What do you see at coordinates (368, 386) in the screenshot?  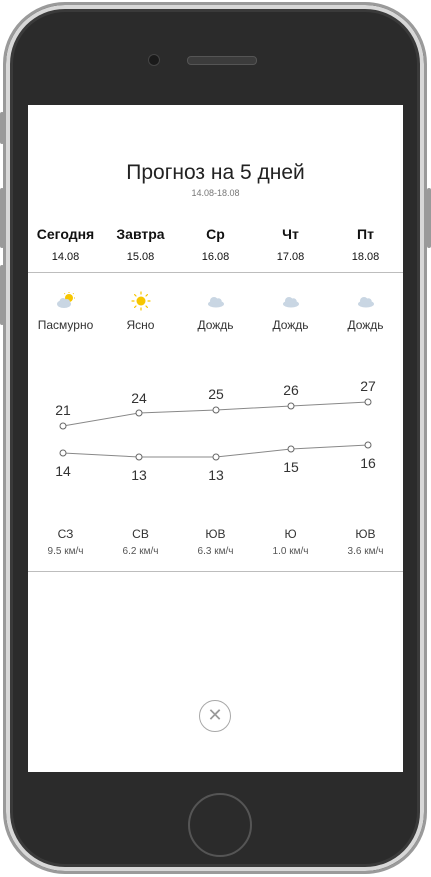 I see `high-temp-label: 27` at bounding box center [368, 386].